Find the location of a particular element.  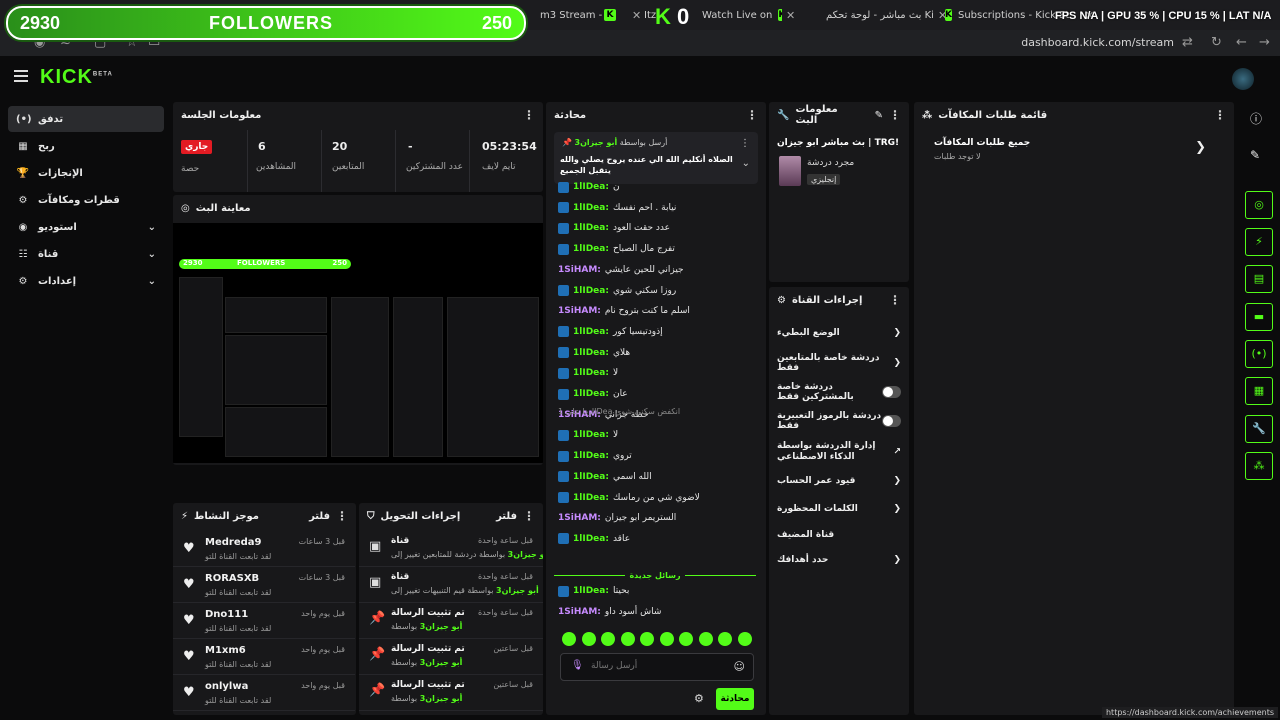

activity-row: ♥ Dno111 لقد تابعت القناة للتو قبل يوم واحد is located at coordinates (264, 621).